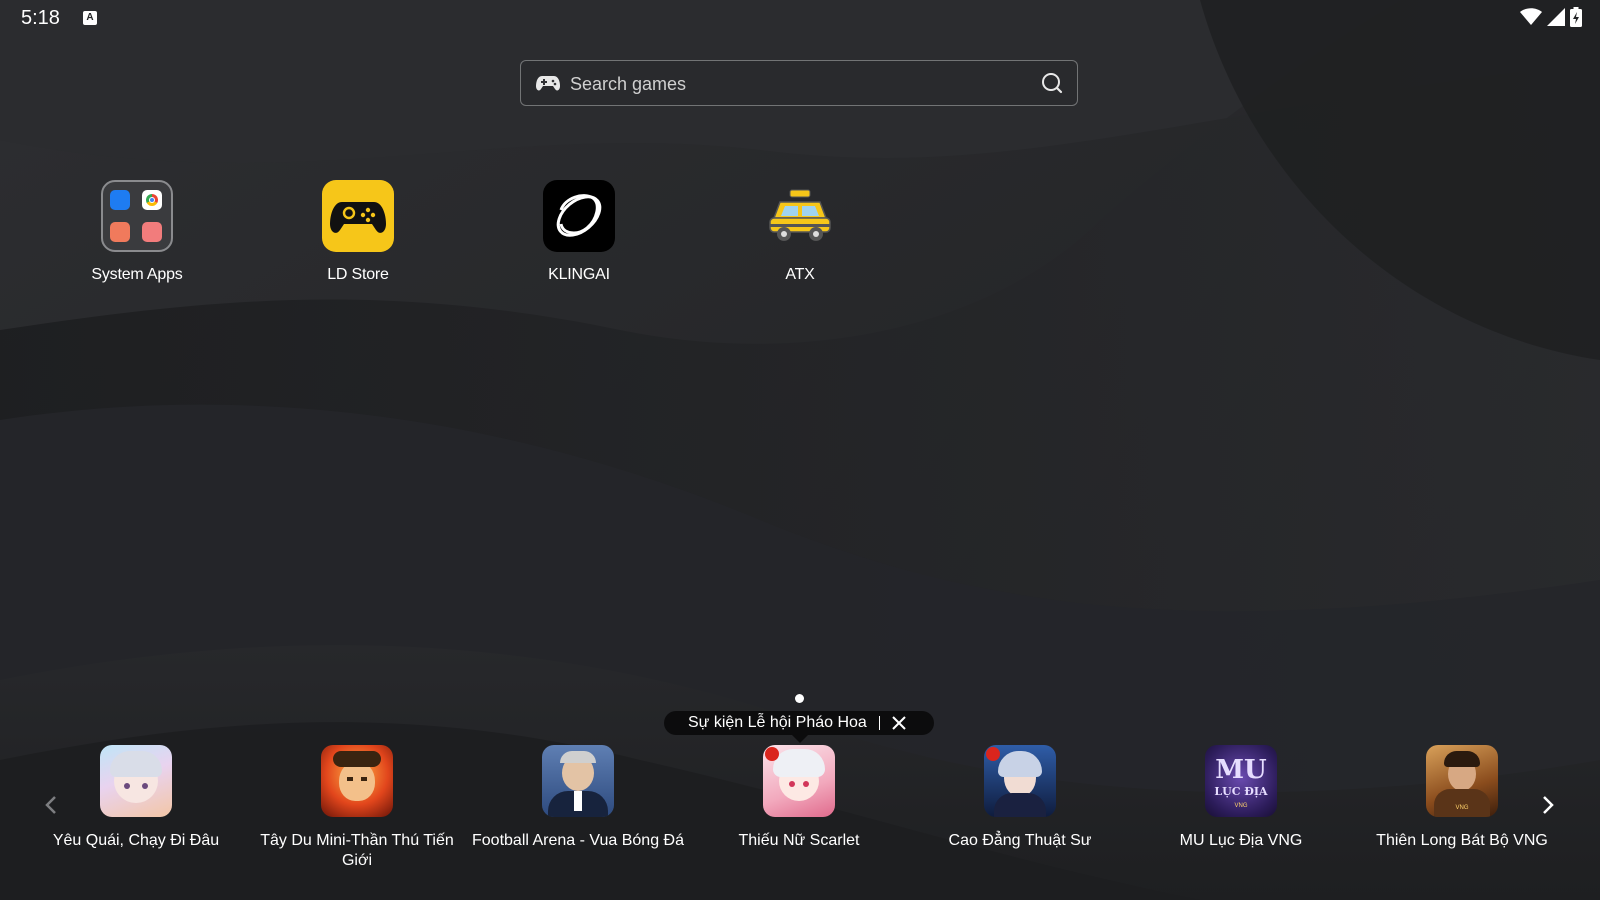 This screenshot has height=900, width=1600. Describe the element at coordinates (790, 84) in the screenshot. I see `search-input` at that location.